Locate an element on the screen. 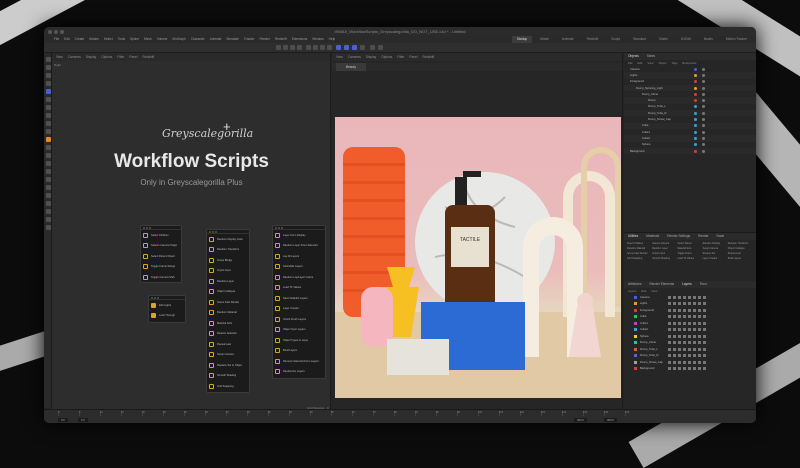 The height and width of the screenshot is (468, 800). script-button: Lay All Layers is located at coordinates (299, 256).